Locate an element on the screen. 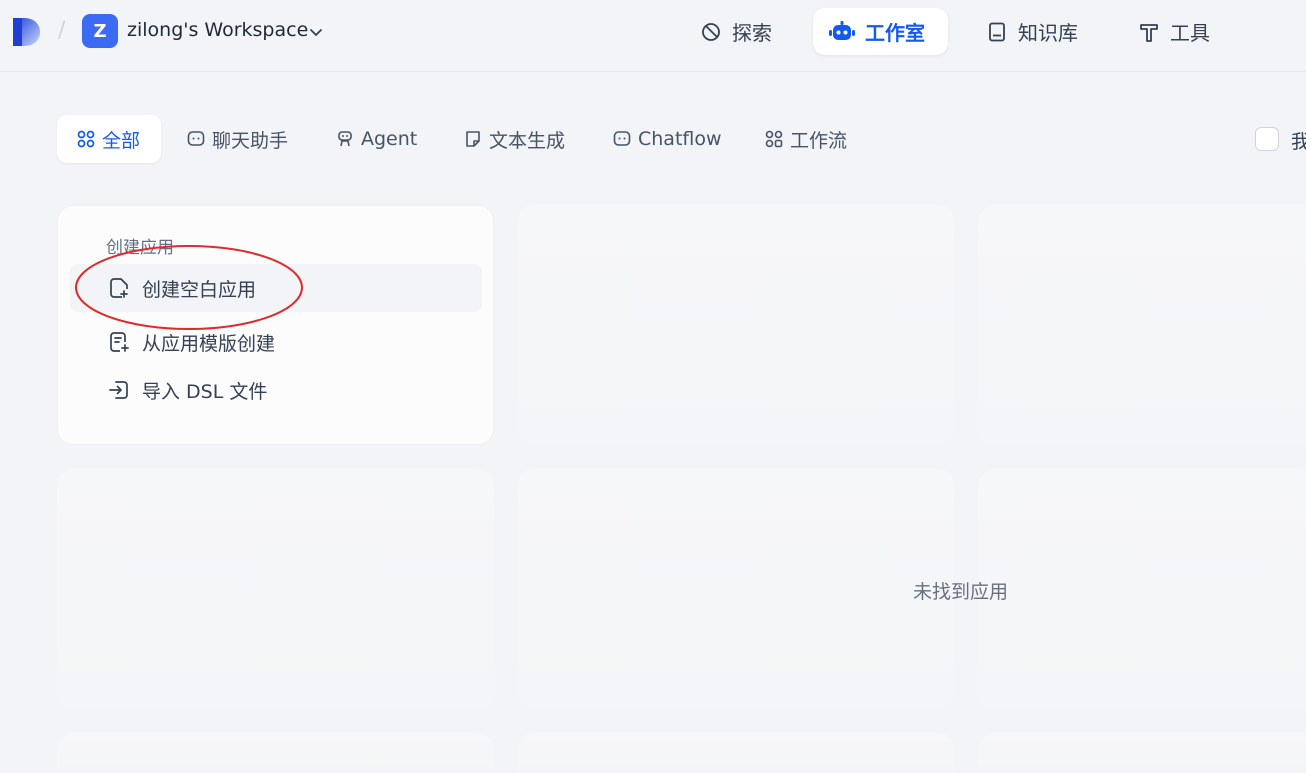 The width and height of the screenshot is (1306, 773). tab-chatflow-label: Chatflow is located at coordinates (680, 139).